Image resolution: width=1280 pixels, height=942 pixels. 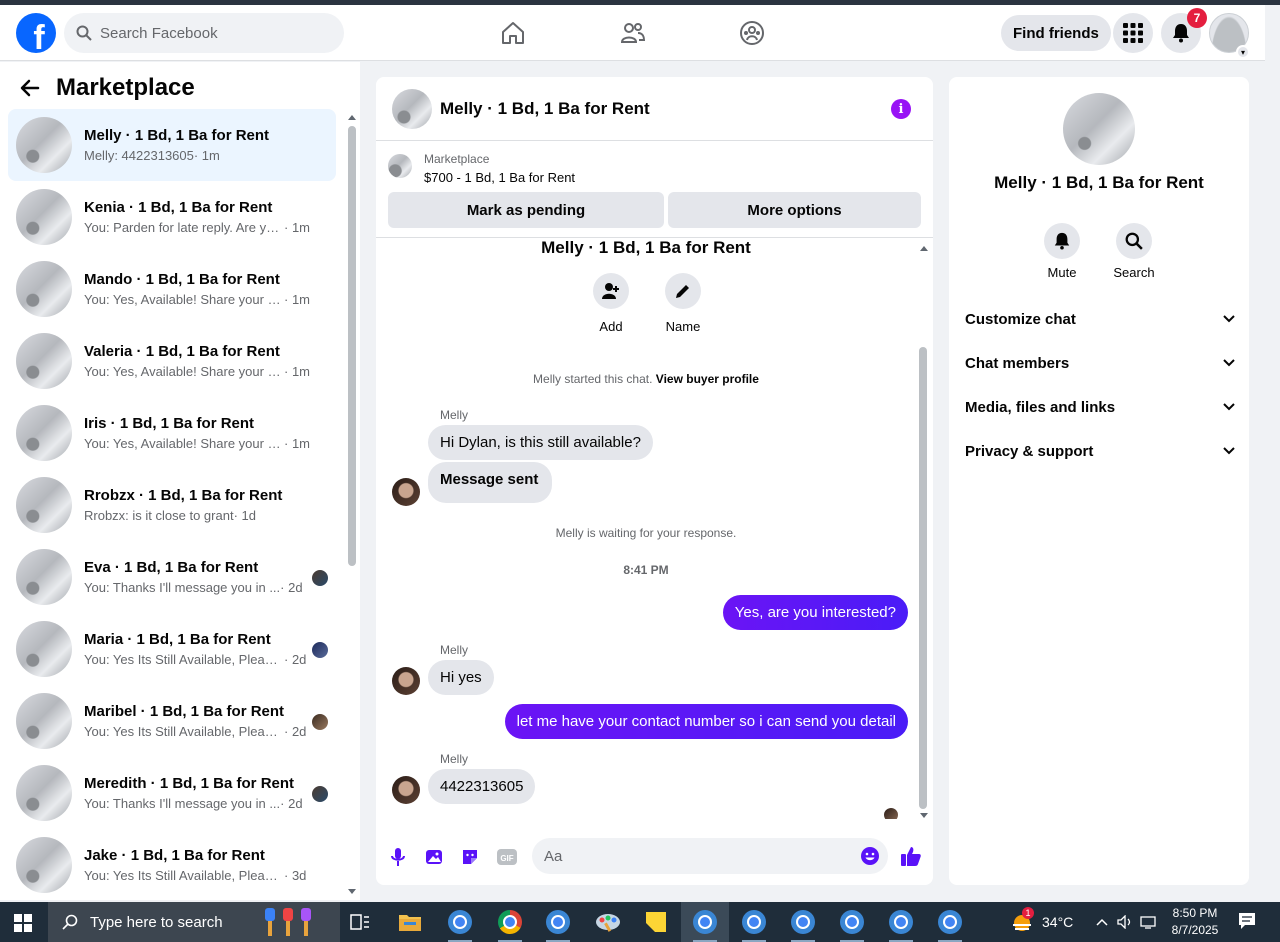 What do you see at coordinates (682, 291) in the screenshot?
I see `pencil-icon` at bounding box center [682, 291].